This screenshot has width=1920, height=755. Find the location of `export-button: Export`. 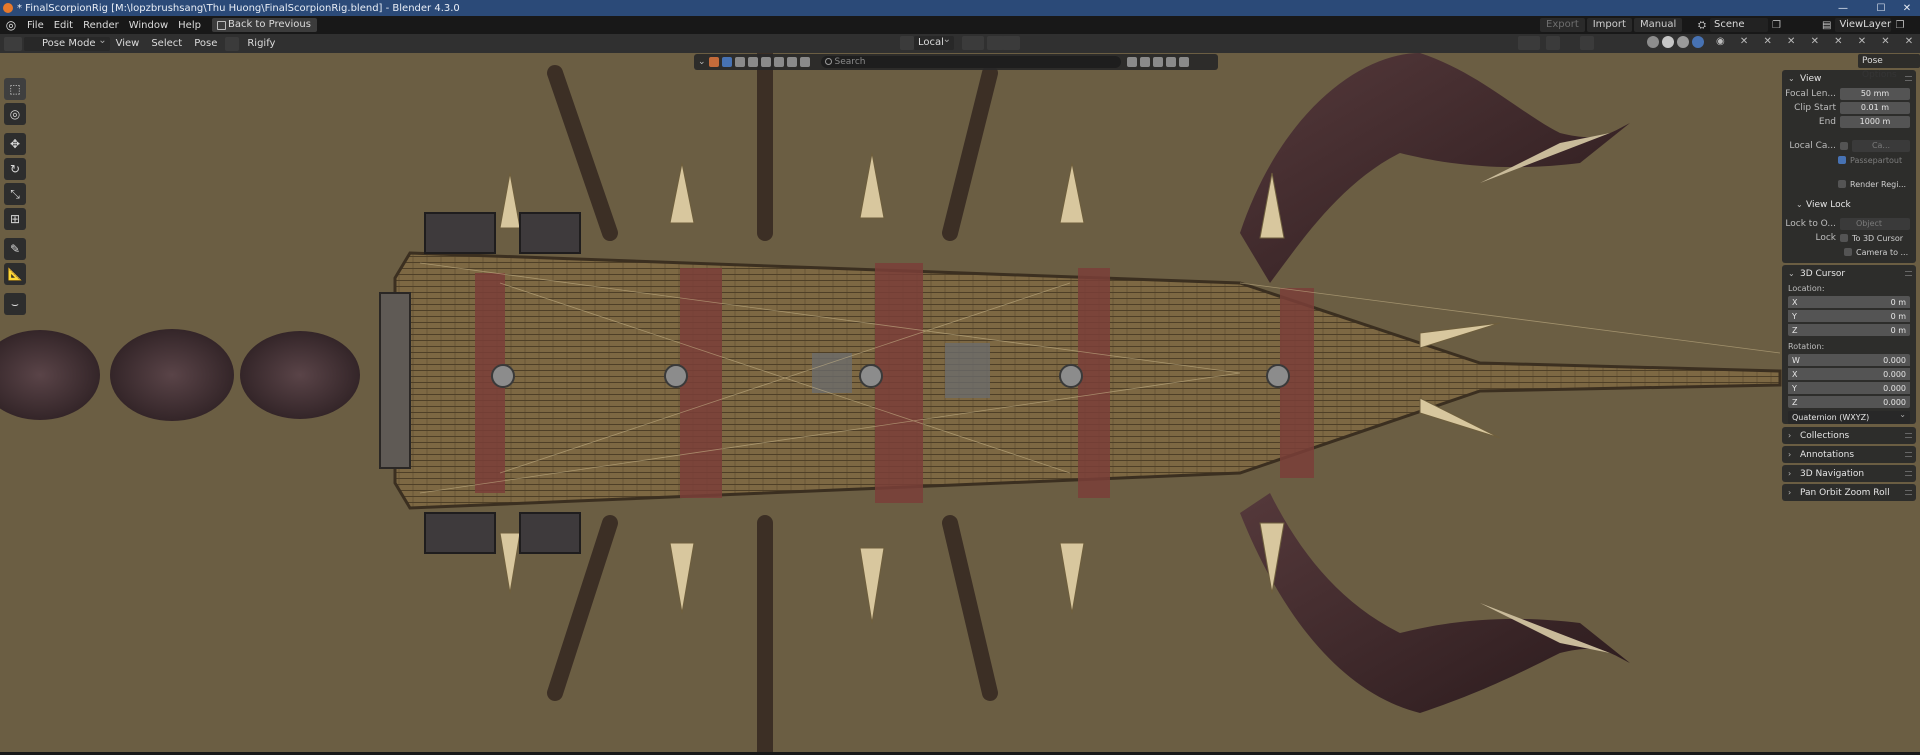

export-button: Export is located at coordinates (1562, 25).